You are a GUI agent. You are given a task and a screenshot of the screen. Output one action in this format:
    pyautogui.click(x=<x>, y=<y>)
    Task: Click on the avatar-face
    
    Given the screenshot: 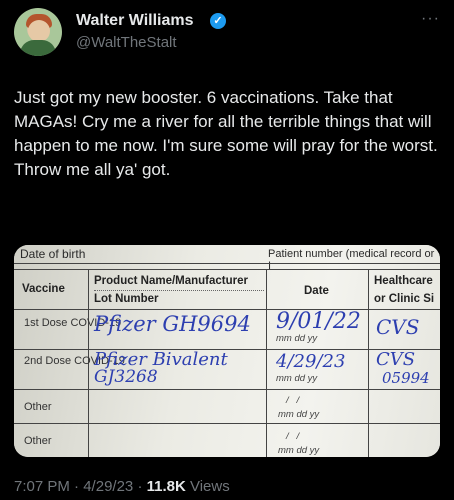 What is the action you would take?
    pyautogui.click(x=39, y=31)
    